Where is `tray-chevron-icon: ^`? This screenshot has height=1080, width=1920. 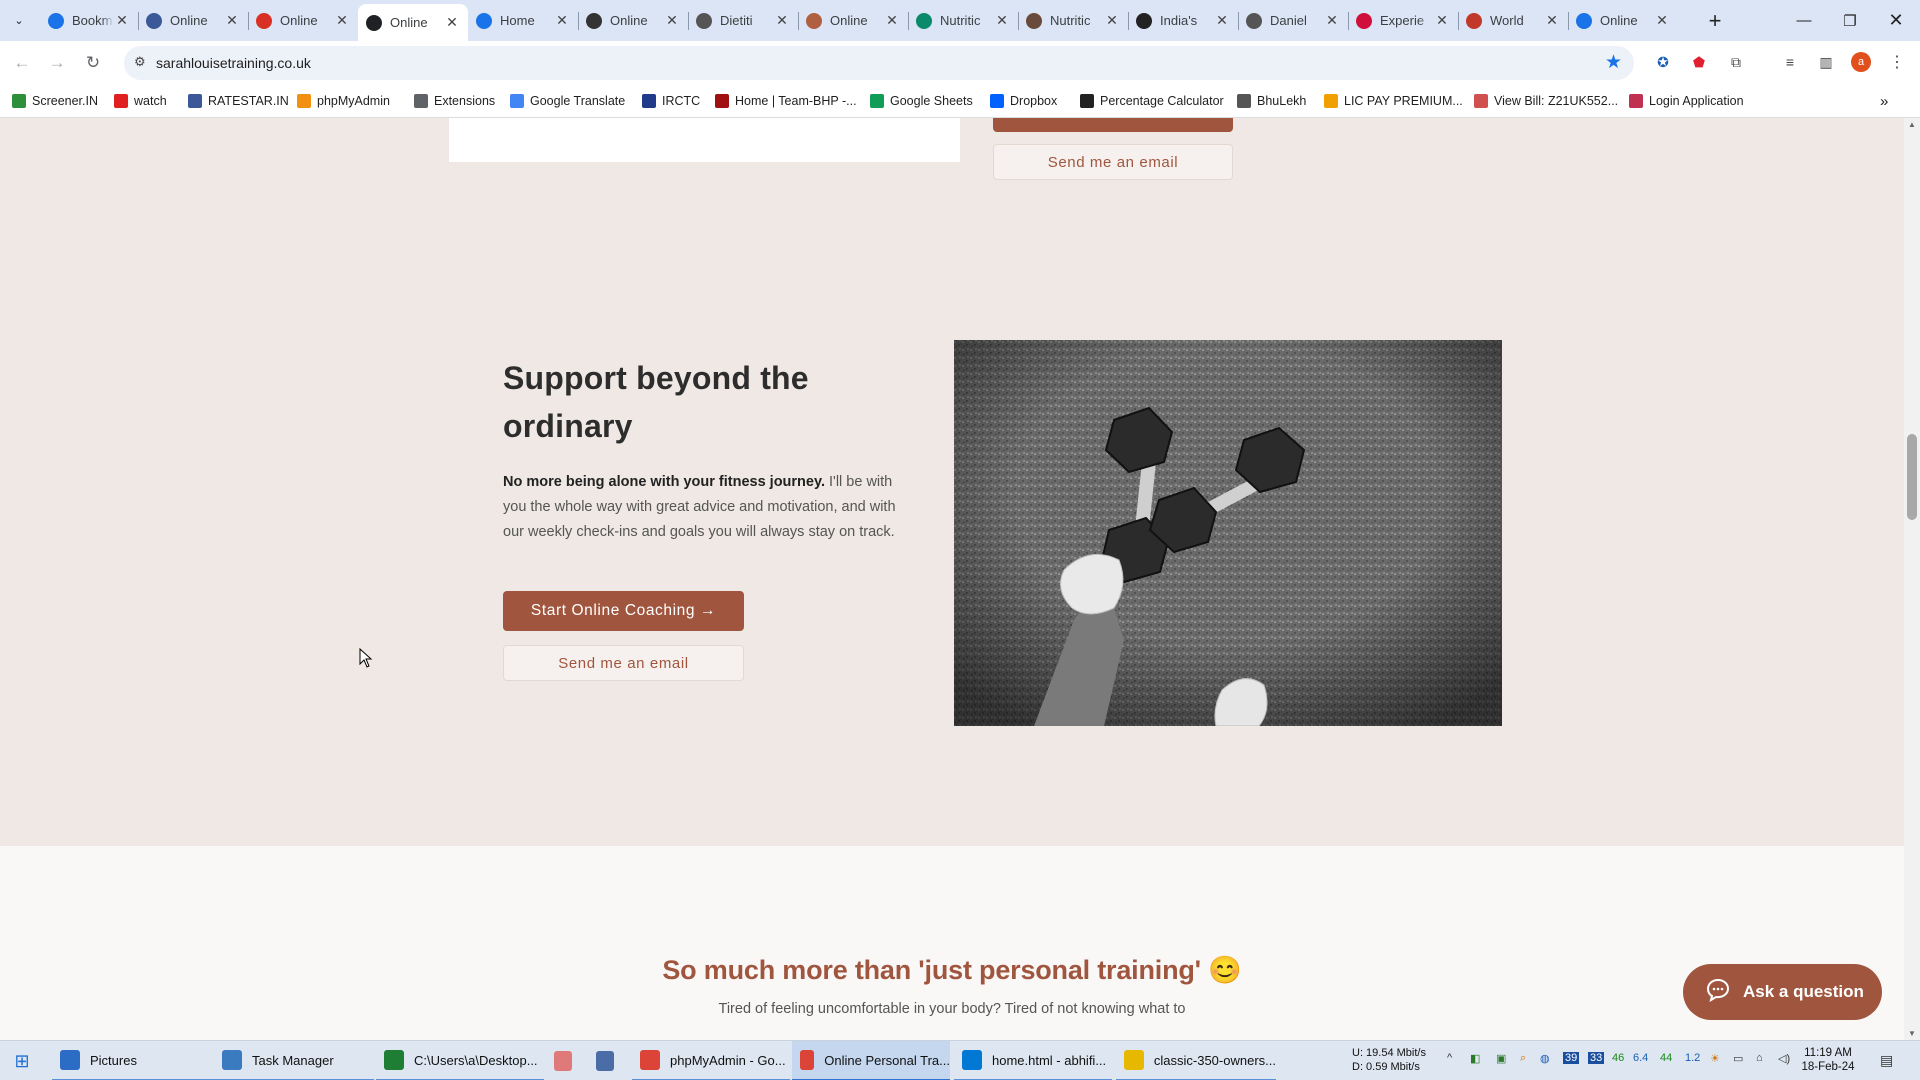 tray-chevron-icon: ^ is located at coordinates (1449, 1058).